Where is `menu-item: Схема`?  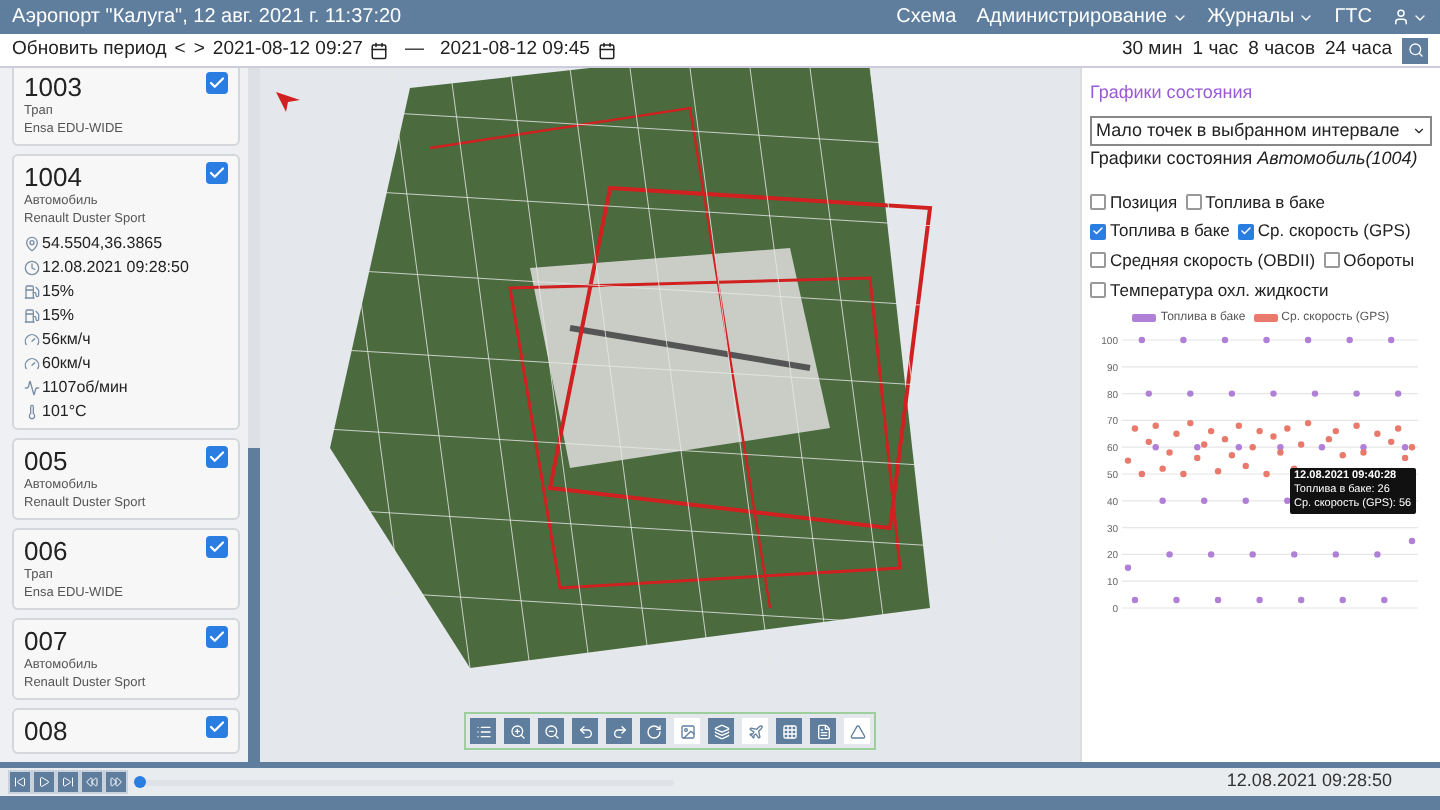 menu-item: Схема is located at coordinates (926, 17).